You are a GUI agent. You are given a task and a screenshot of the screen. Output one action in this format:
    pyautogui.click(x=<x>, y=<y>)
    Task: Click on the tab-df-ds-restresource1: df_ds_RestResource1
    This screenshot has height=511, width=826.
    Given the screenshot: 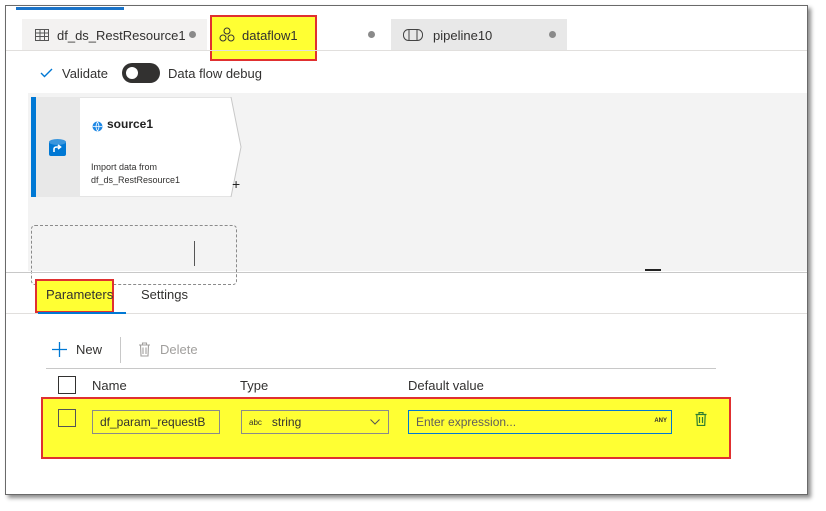 What is the action you would take?
    pyautogui.click(x=114, y=35)
    